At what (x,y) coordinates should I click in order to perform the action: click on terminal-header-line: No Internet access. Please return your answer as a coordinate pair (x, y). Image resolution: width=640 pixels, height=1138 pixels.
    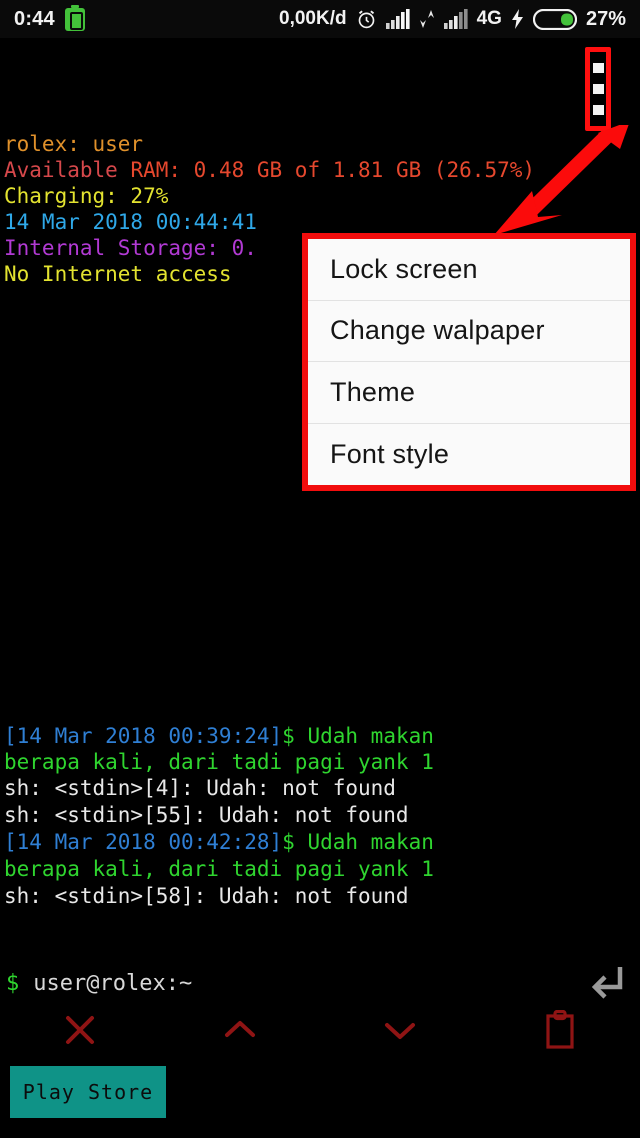
    Looking at the image, I should click on (118, 274).